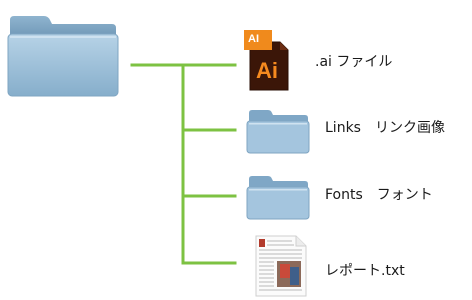 Image resolution: width=472 pixels, height=300 pixels. Describe the element at coordinates (278, 131) in the screenshot. I see `links-folder-icon` at that location.